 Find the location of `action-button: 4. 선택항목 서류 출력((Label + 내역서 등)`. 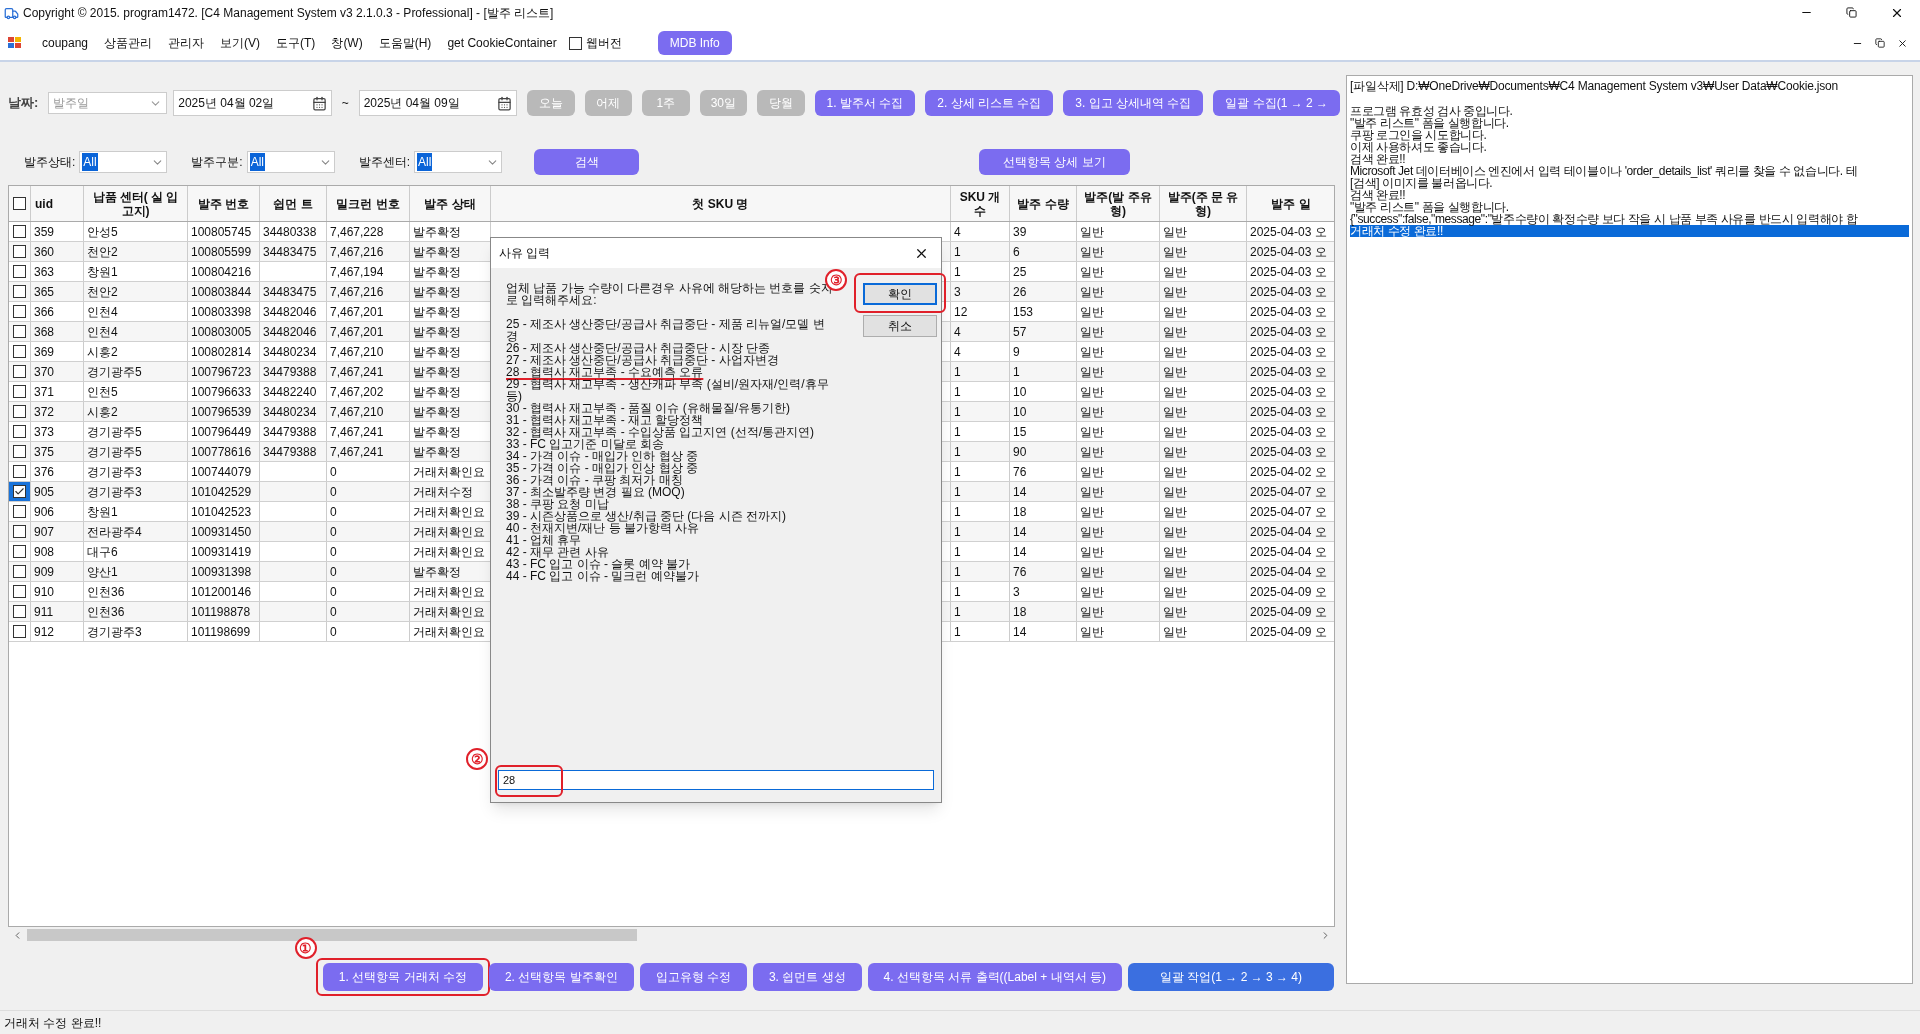

action-button: 4. 선택항목 서류 출력((Label + 내역서 등) is located at coordinates (994, 977).